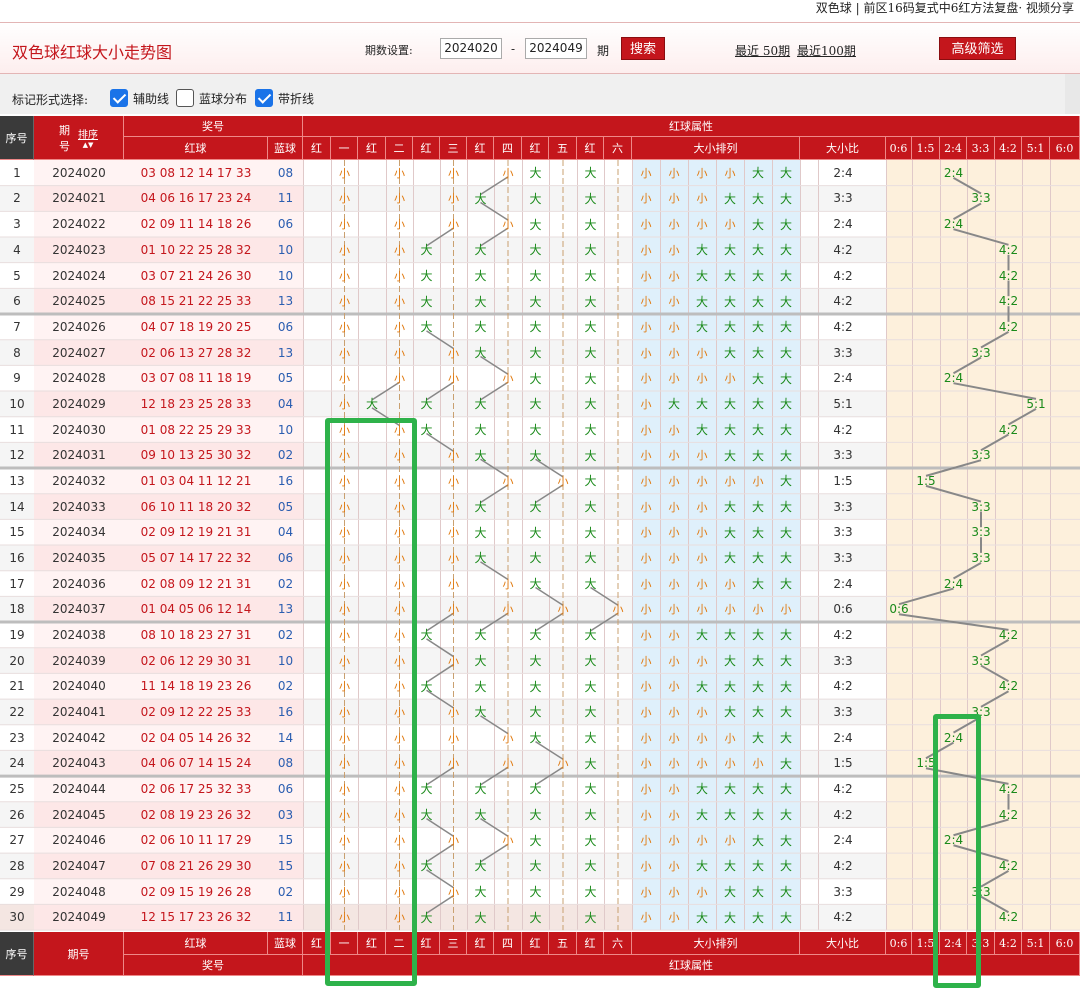  Describe the element at coordinates (196, 840) in the screenshot. I see `row-red-balls: 02 06 10 11 17 29` at that location.